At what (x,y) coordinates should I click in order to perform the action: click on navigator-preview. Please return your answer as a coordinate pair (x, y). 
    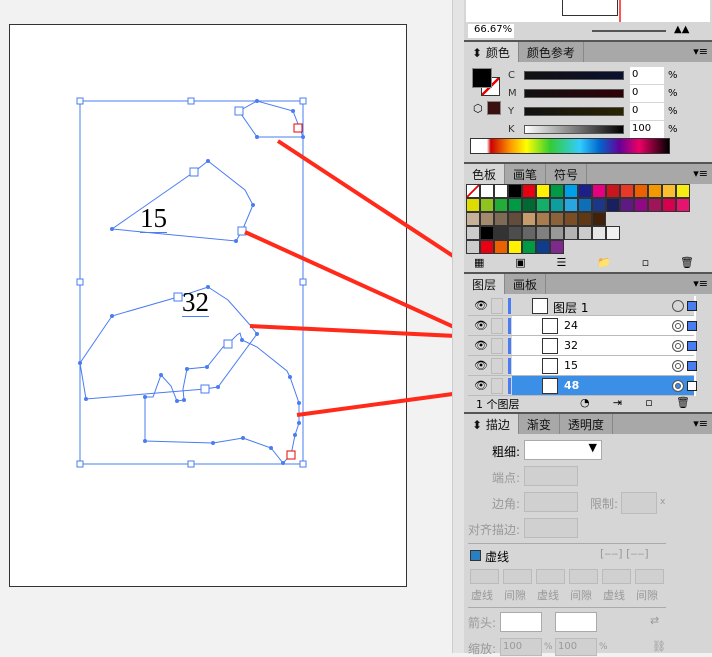
    Looking at the image, I should click on (588, 11).